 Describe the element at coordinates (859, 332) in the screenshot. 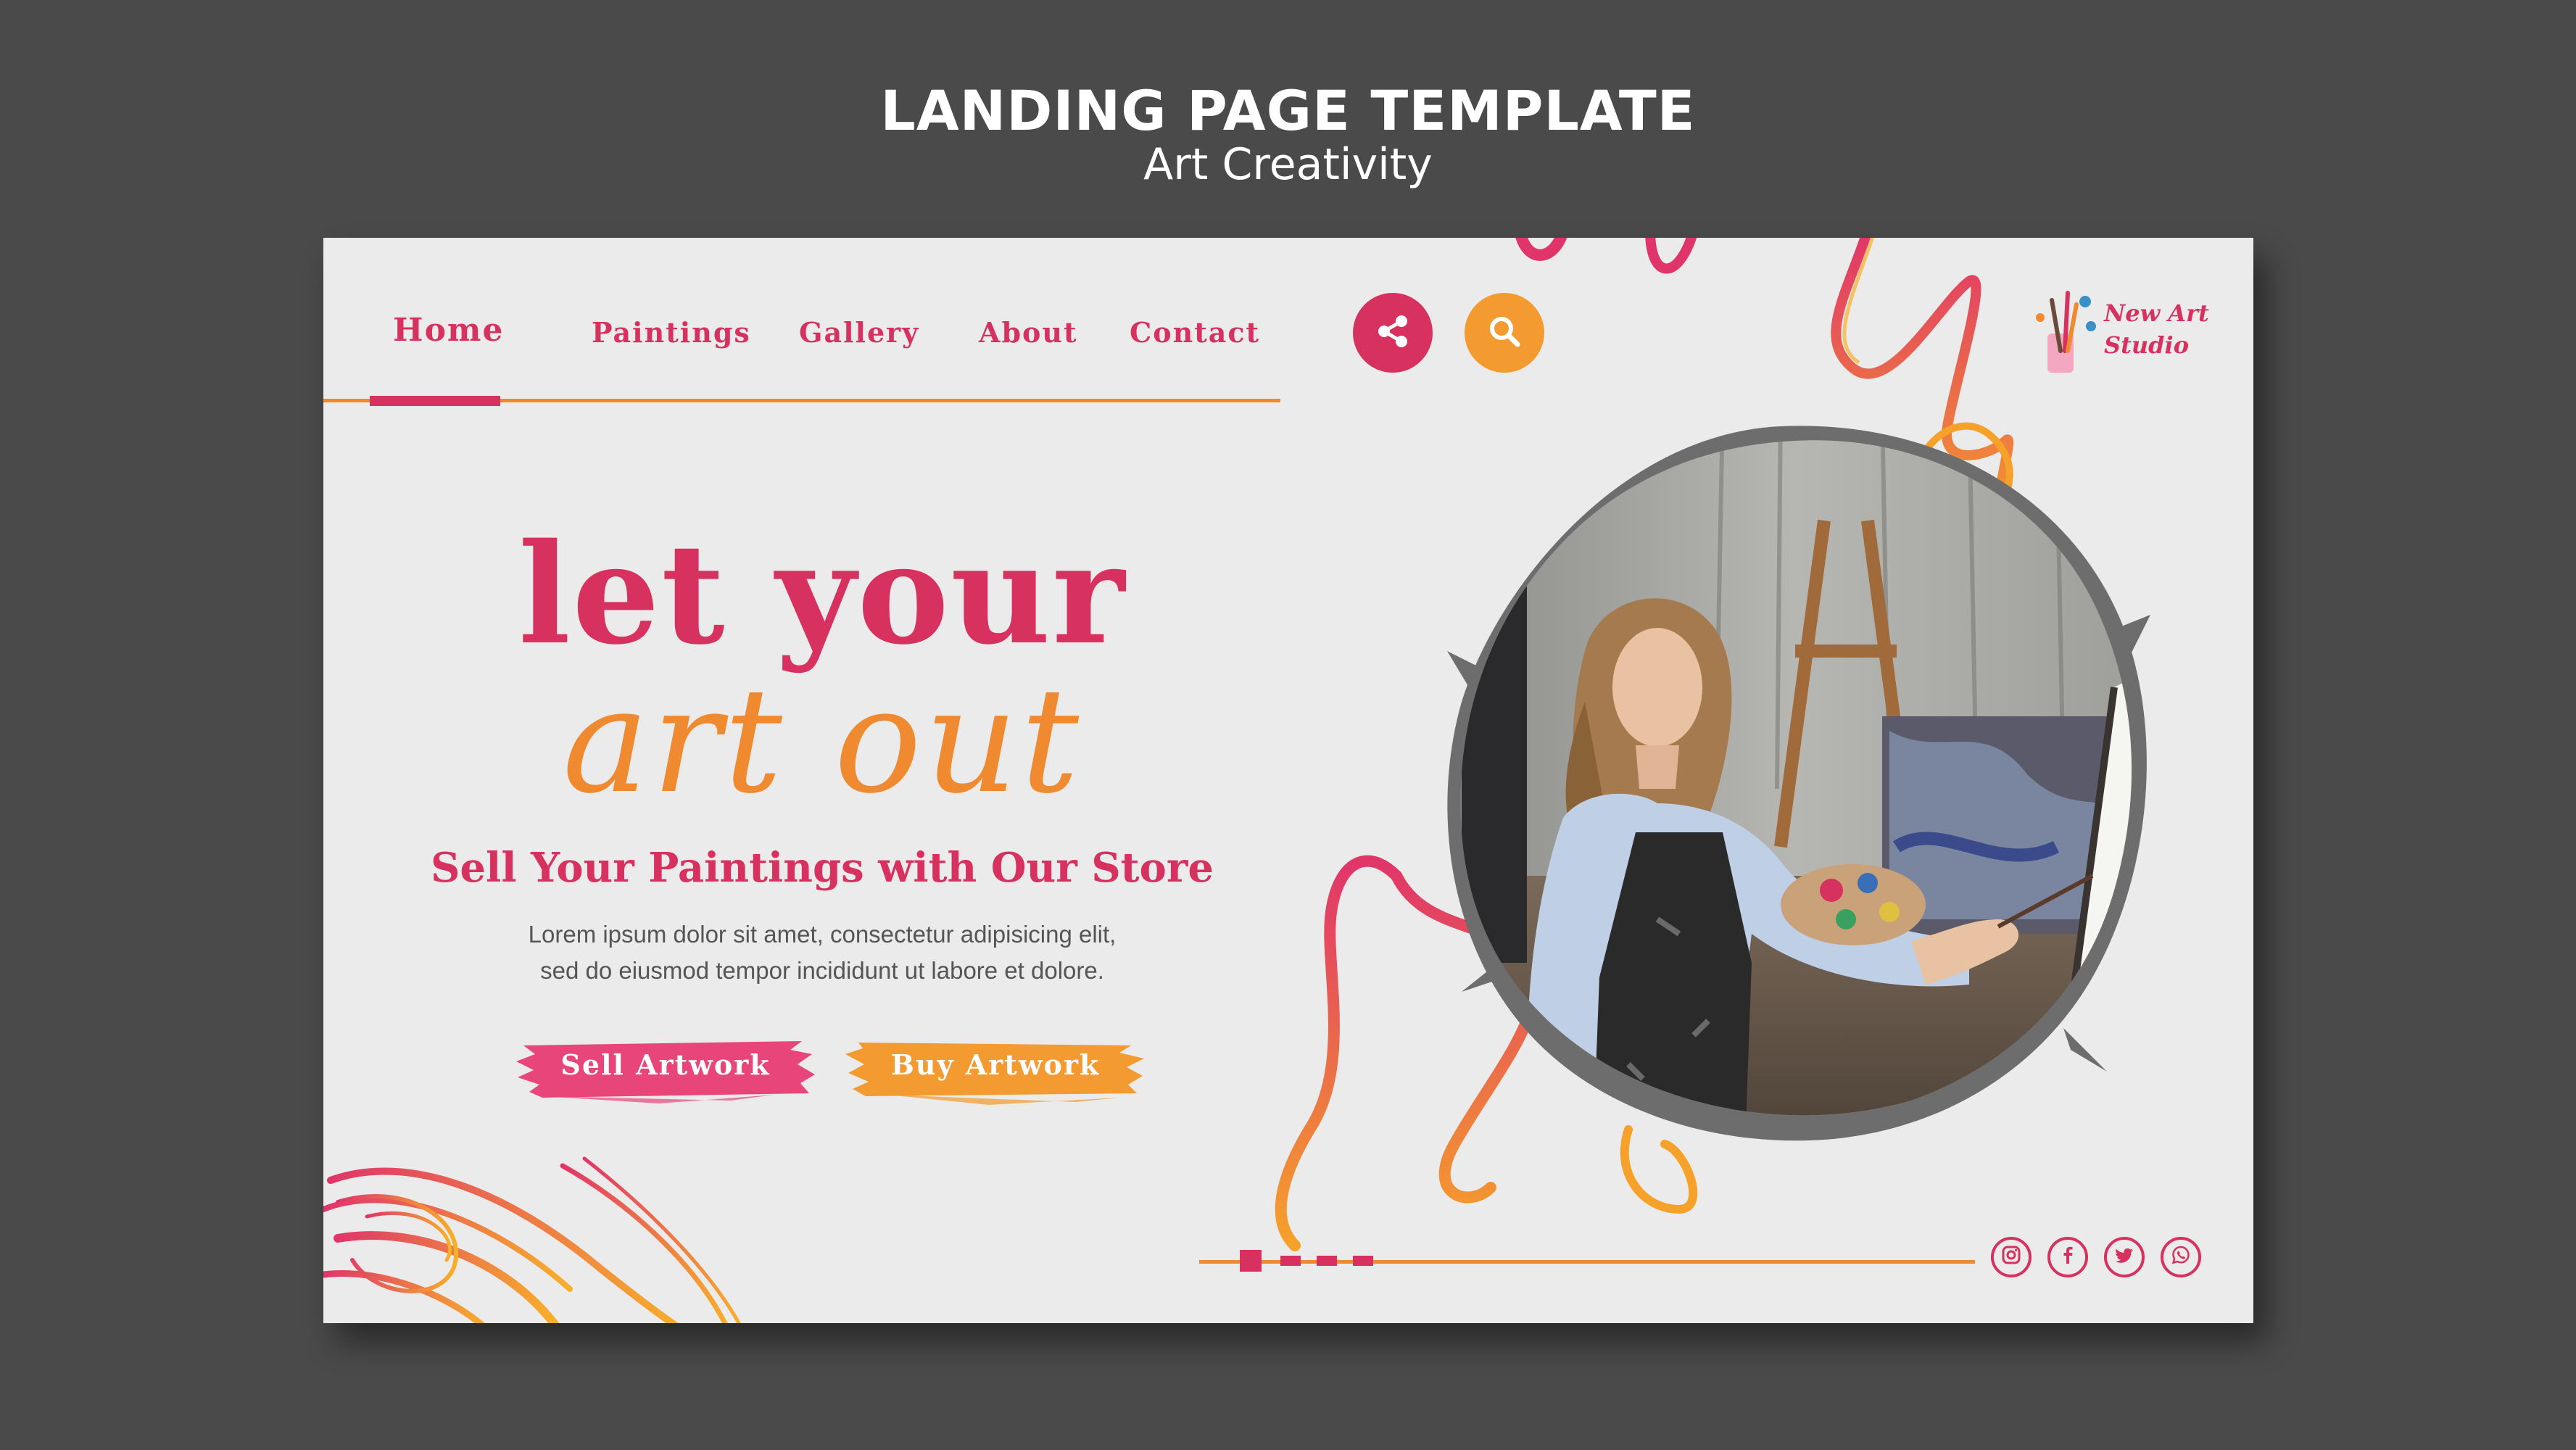

I see `nav-item-gallery: Gallery` at that location.